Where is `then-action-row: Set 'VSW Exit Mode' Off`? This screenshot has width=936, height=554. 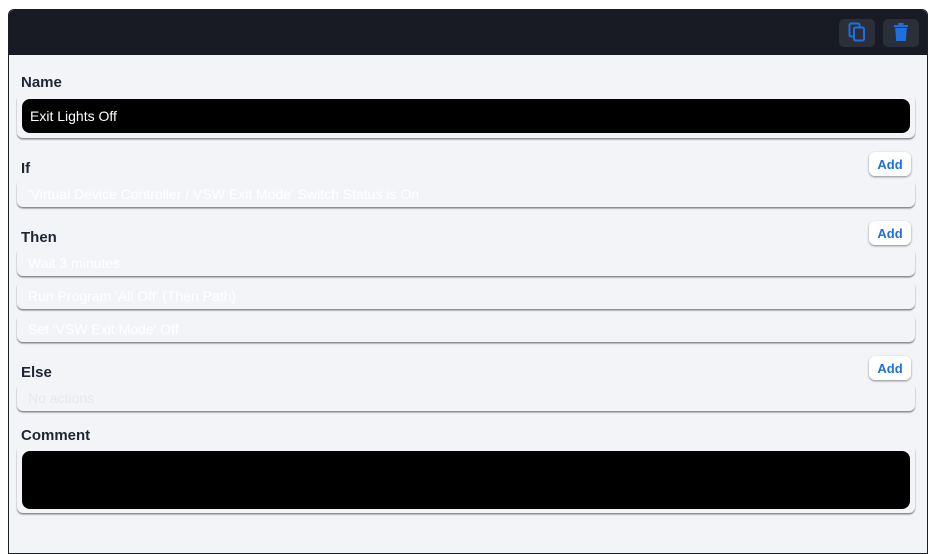
then-action-row: Set 'VSW Exit Mode' Off is located at coordinates (466, 328).